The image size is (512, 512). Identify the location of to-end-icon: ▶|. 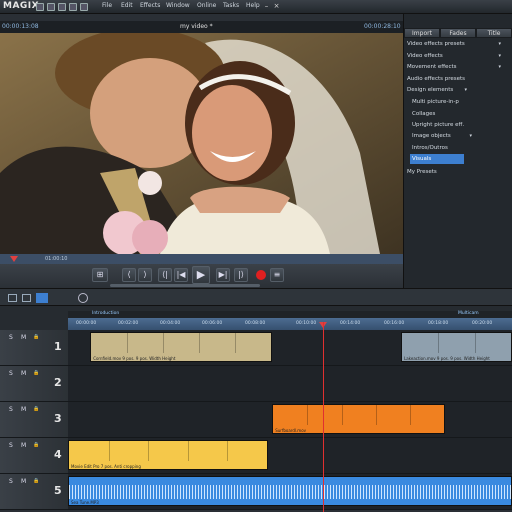
(223, 275).